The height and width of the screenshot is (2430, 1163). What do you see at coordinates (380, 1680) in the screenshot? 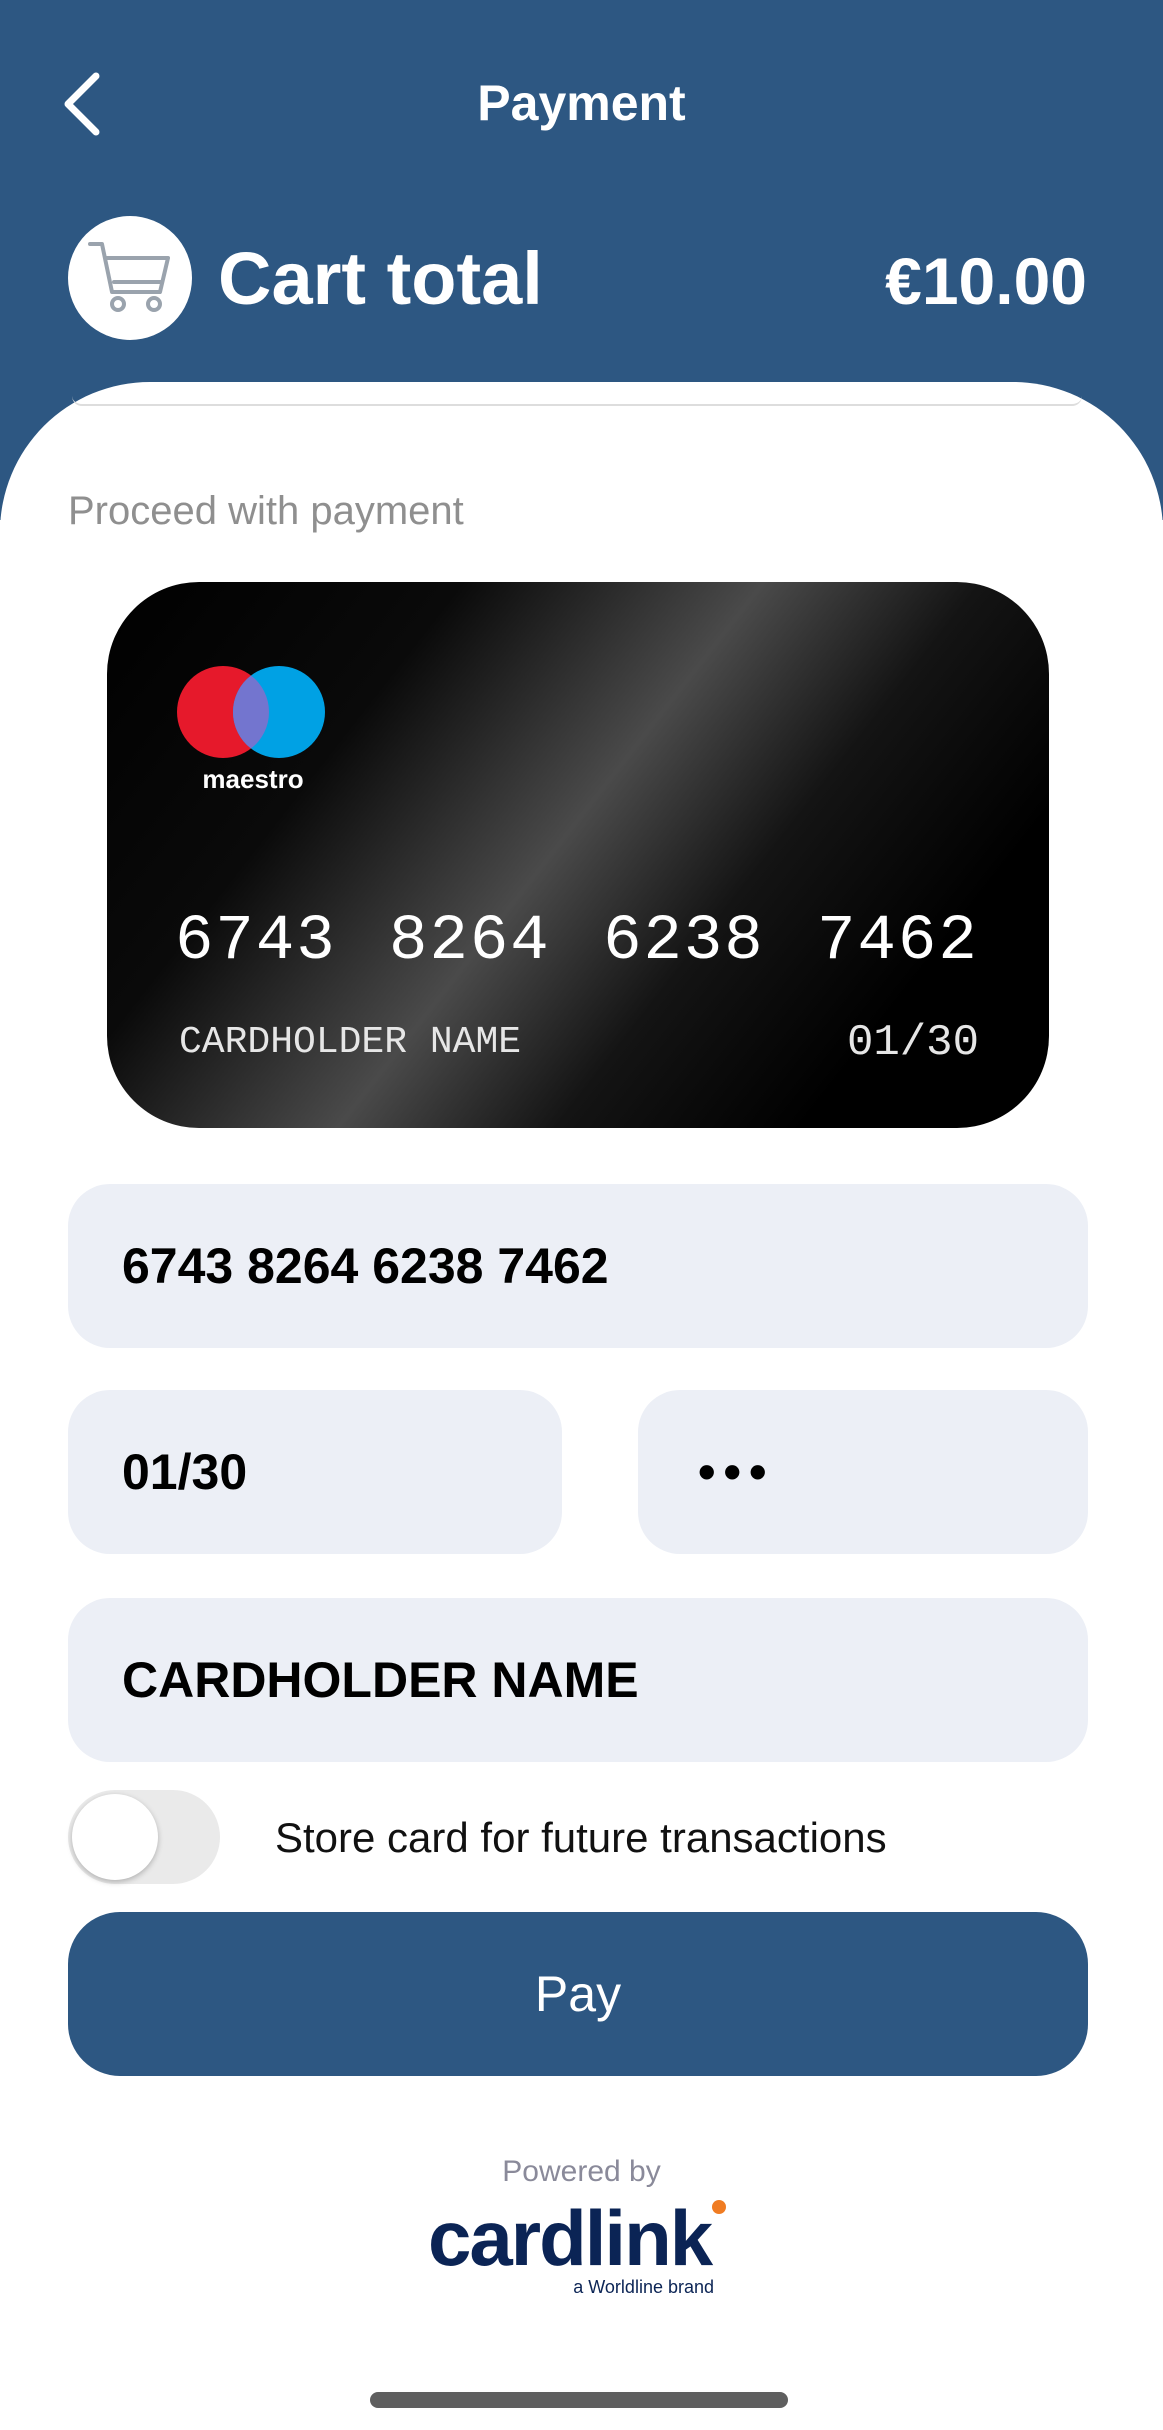
I see `cardholder-name-value: CARDHOLDER NAME` at bounding box center [380, 1680].